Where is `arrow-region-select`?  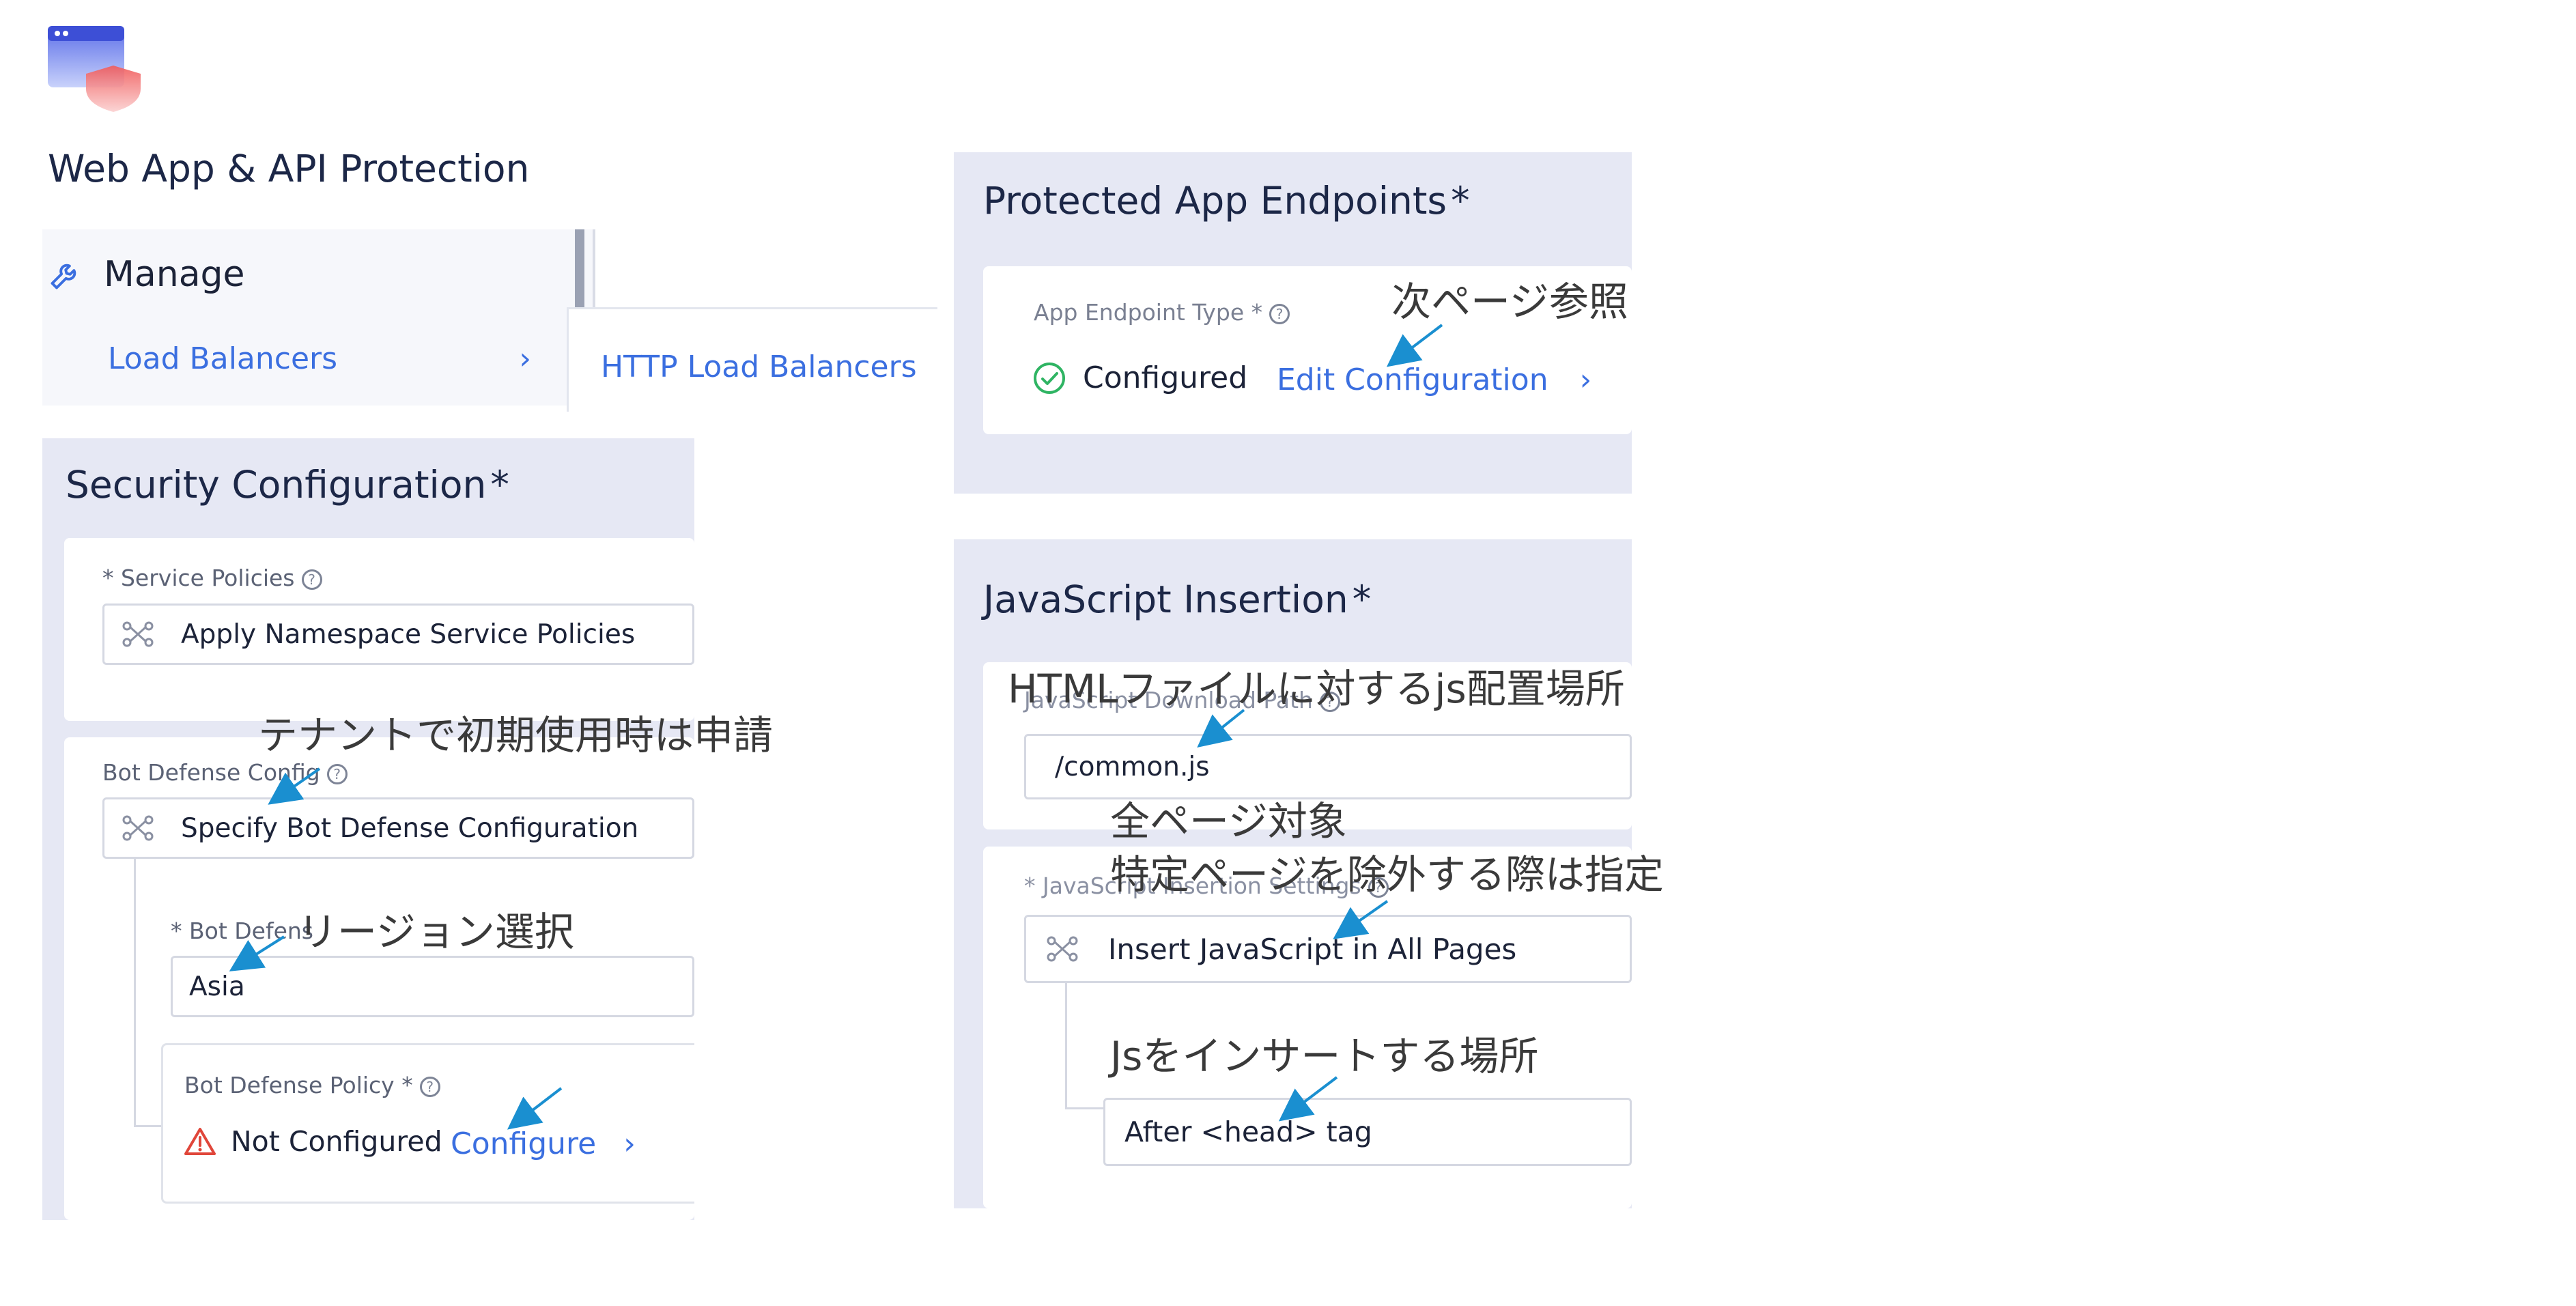
arrow-region-select is located at coordinates (257, 953).